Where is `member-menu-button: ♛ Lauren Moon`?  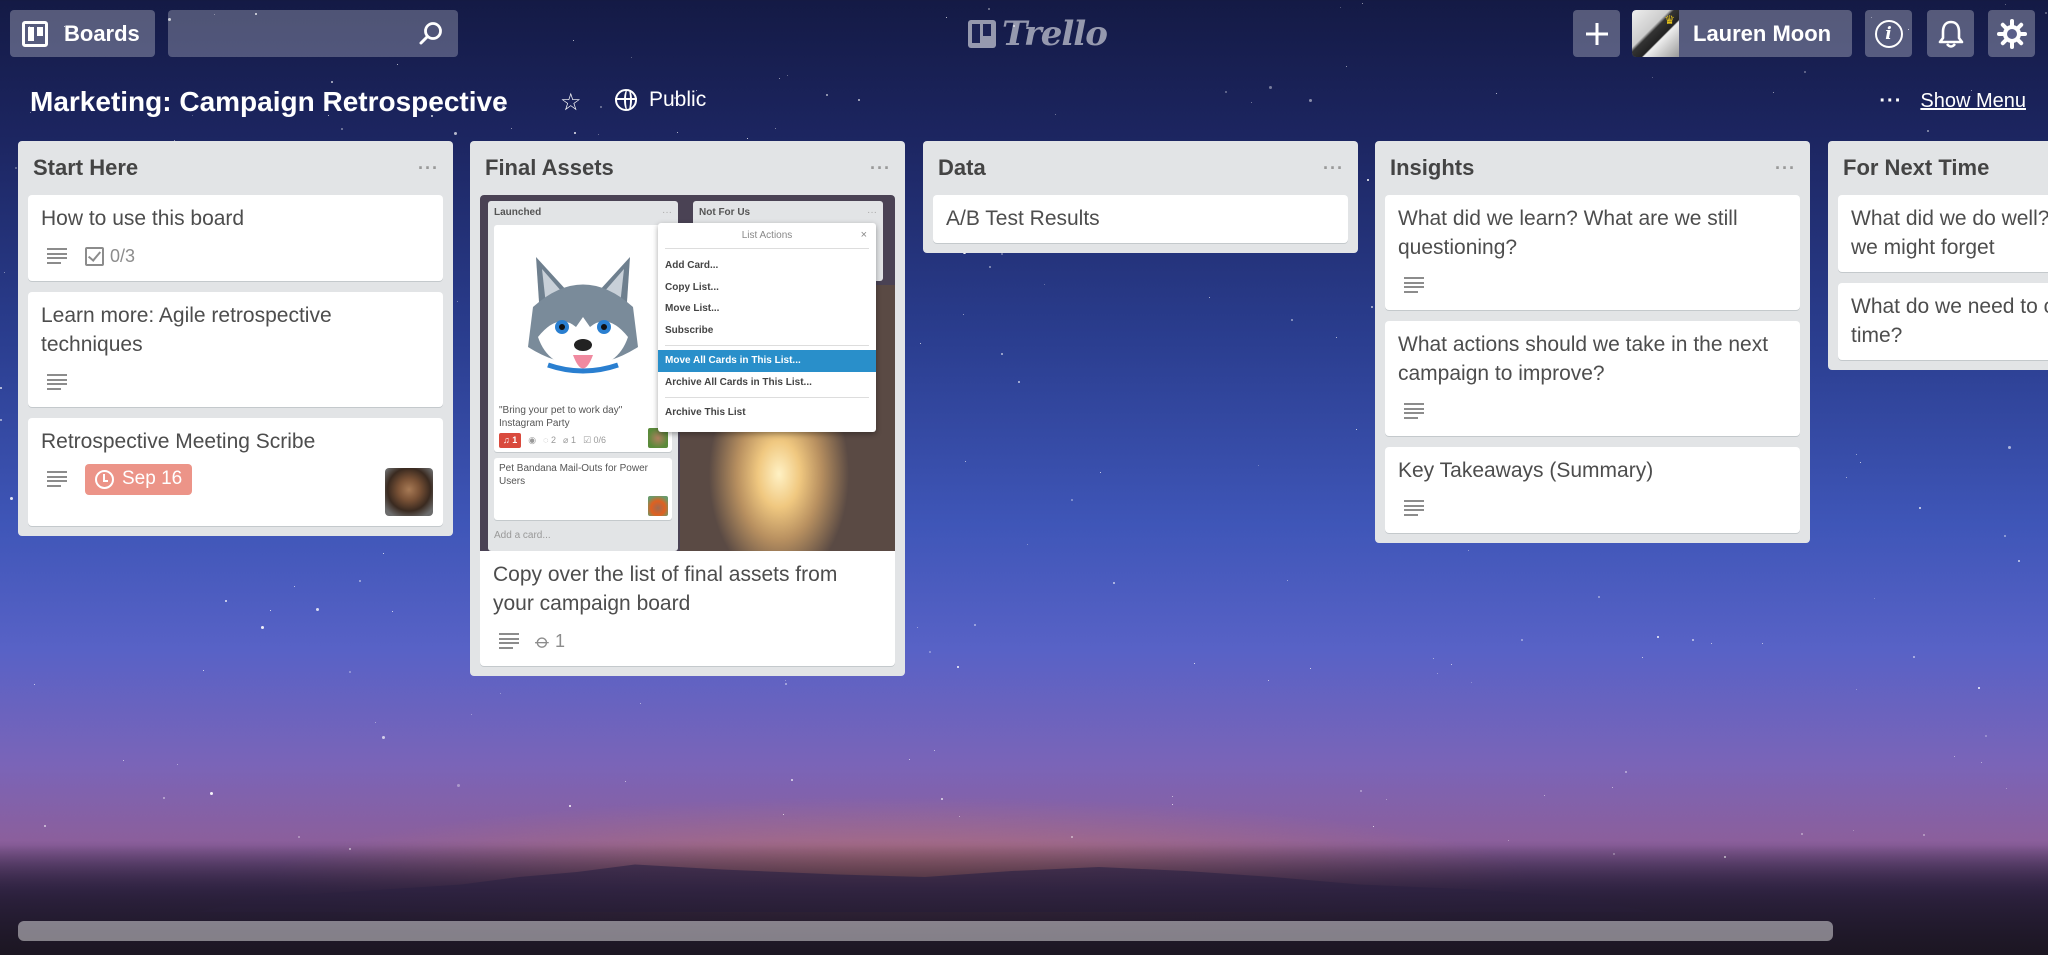 member-menu-button: ♛ Lauren Moon is located at coordinates (1742, 33).